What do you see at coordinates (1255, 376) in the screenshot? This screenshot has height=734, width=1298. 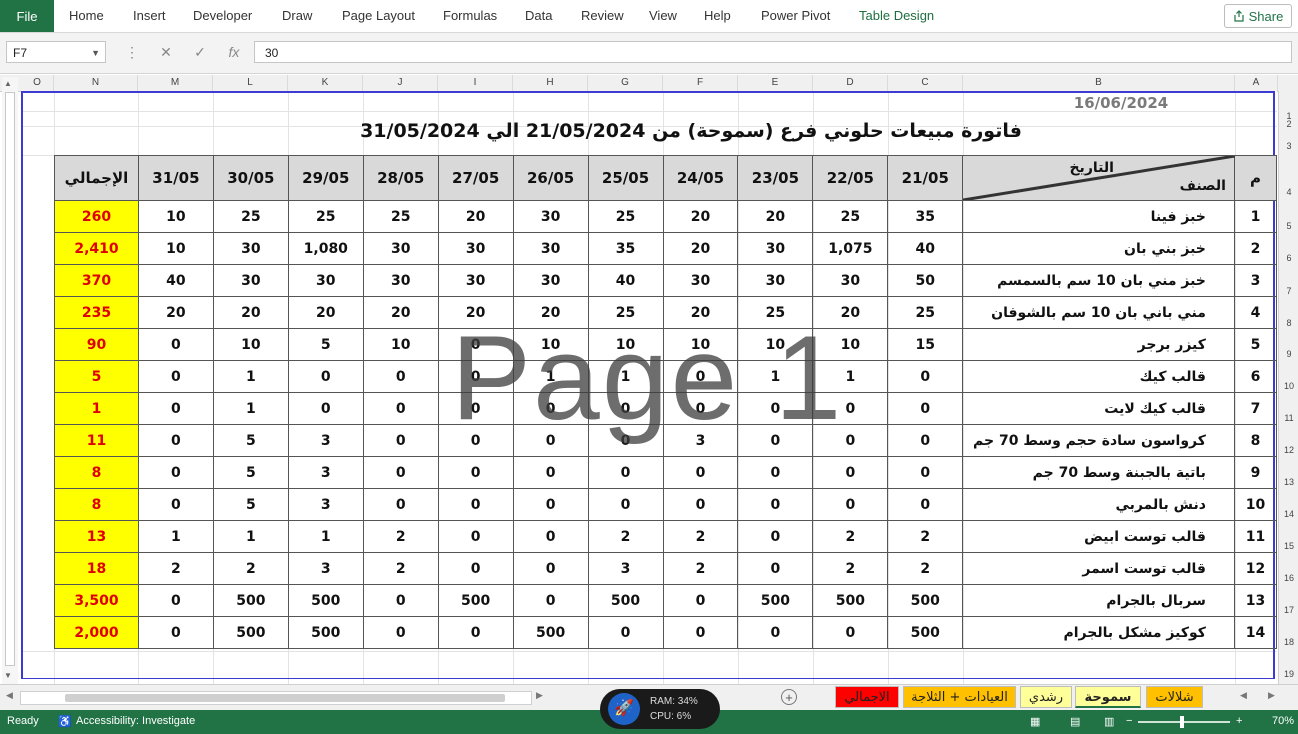 I see `item-number-cell: 6` at bounding box center [1255, 376].